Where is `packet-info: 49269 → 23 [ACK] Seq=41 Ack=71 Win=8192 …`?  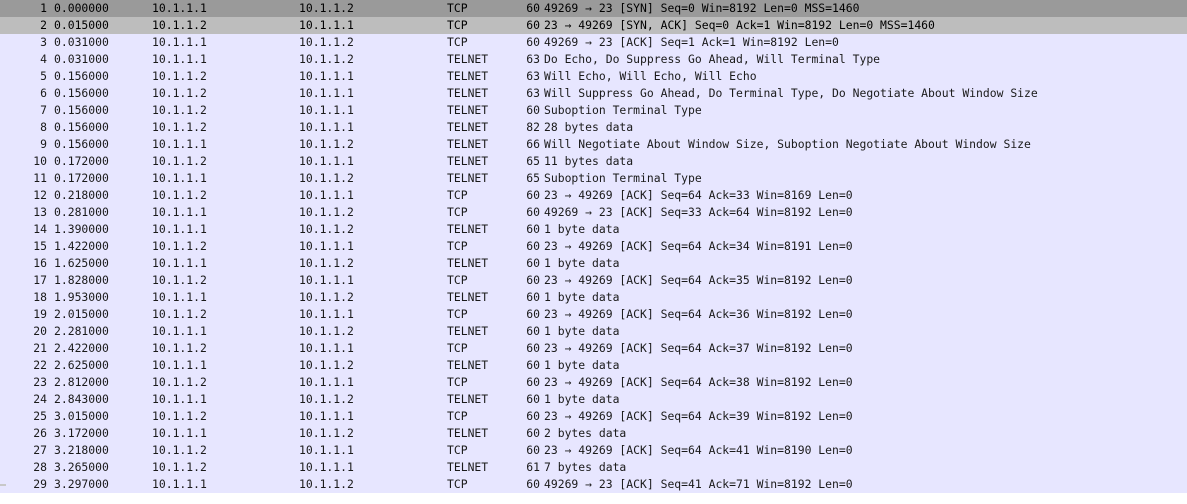 packet-info: 49269 → 23 [ACK] Seq=41 Ack=71 Win=8192 … is located at coordinates (698, 484).